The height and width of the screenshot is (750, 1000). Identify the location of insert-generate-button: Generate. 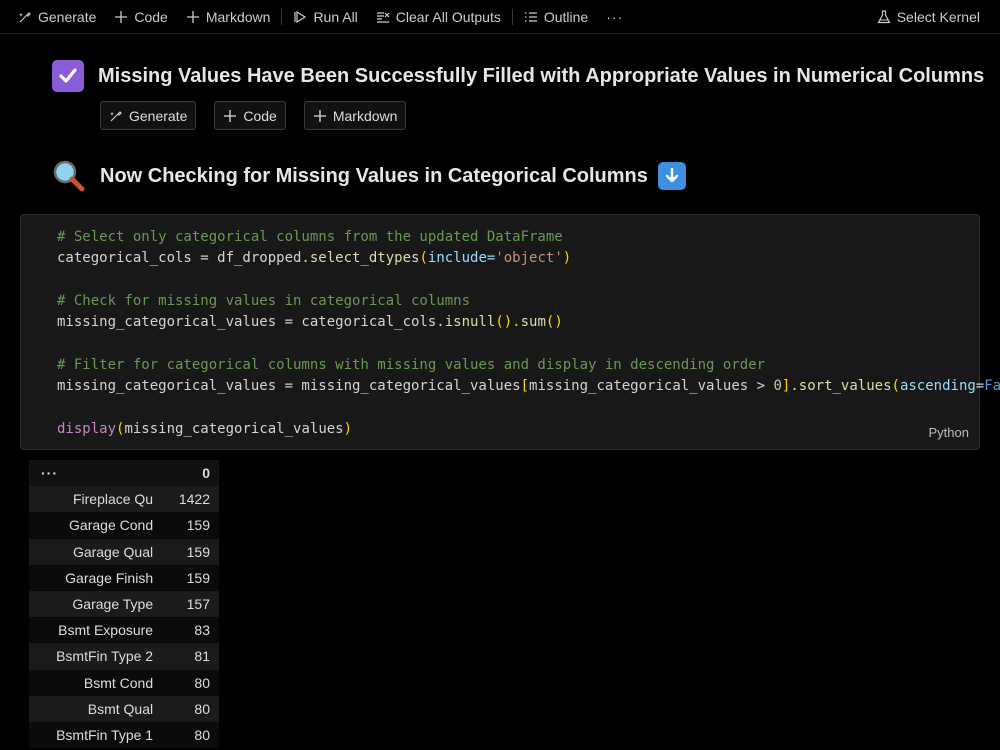
(148, 115).